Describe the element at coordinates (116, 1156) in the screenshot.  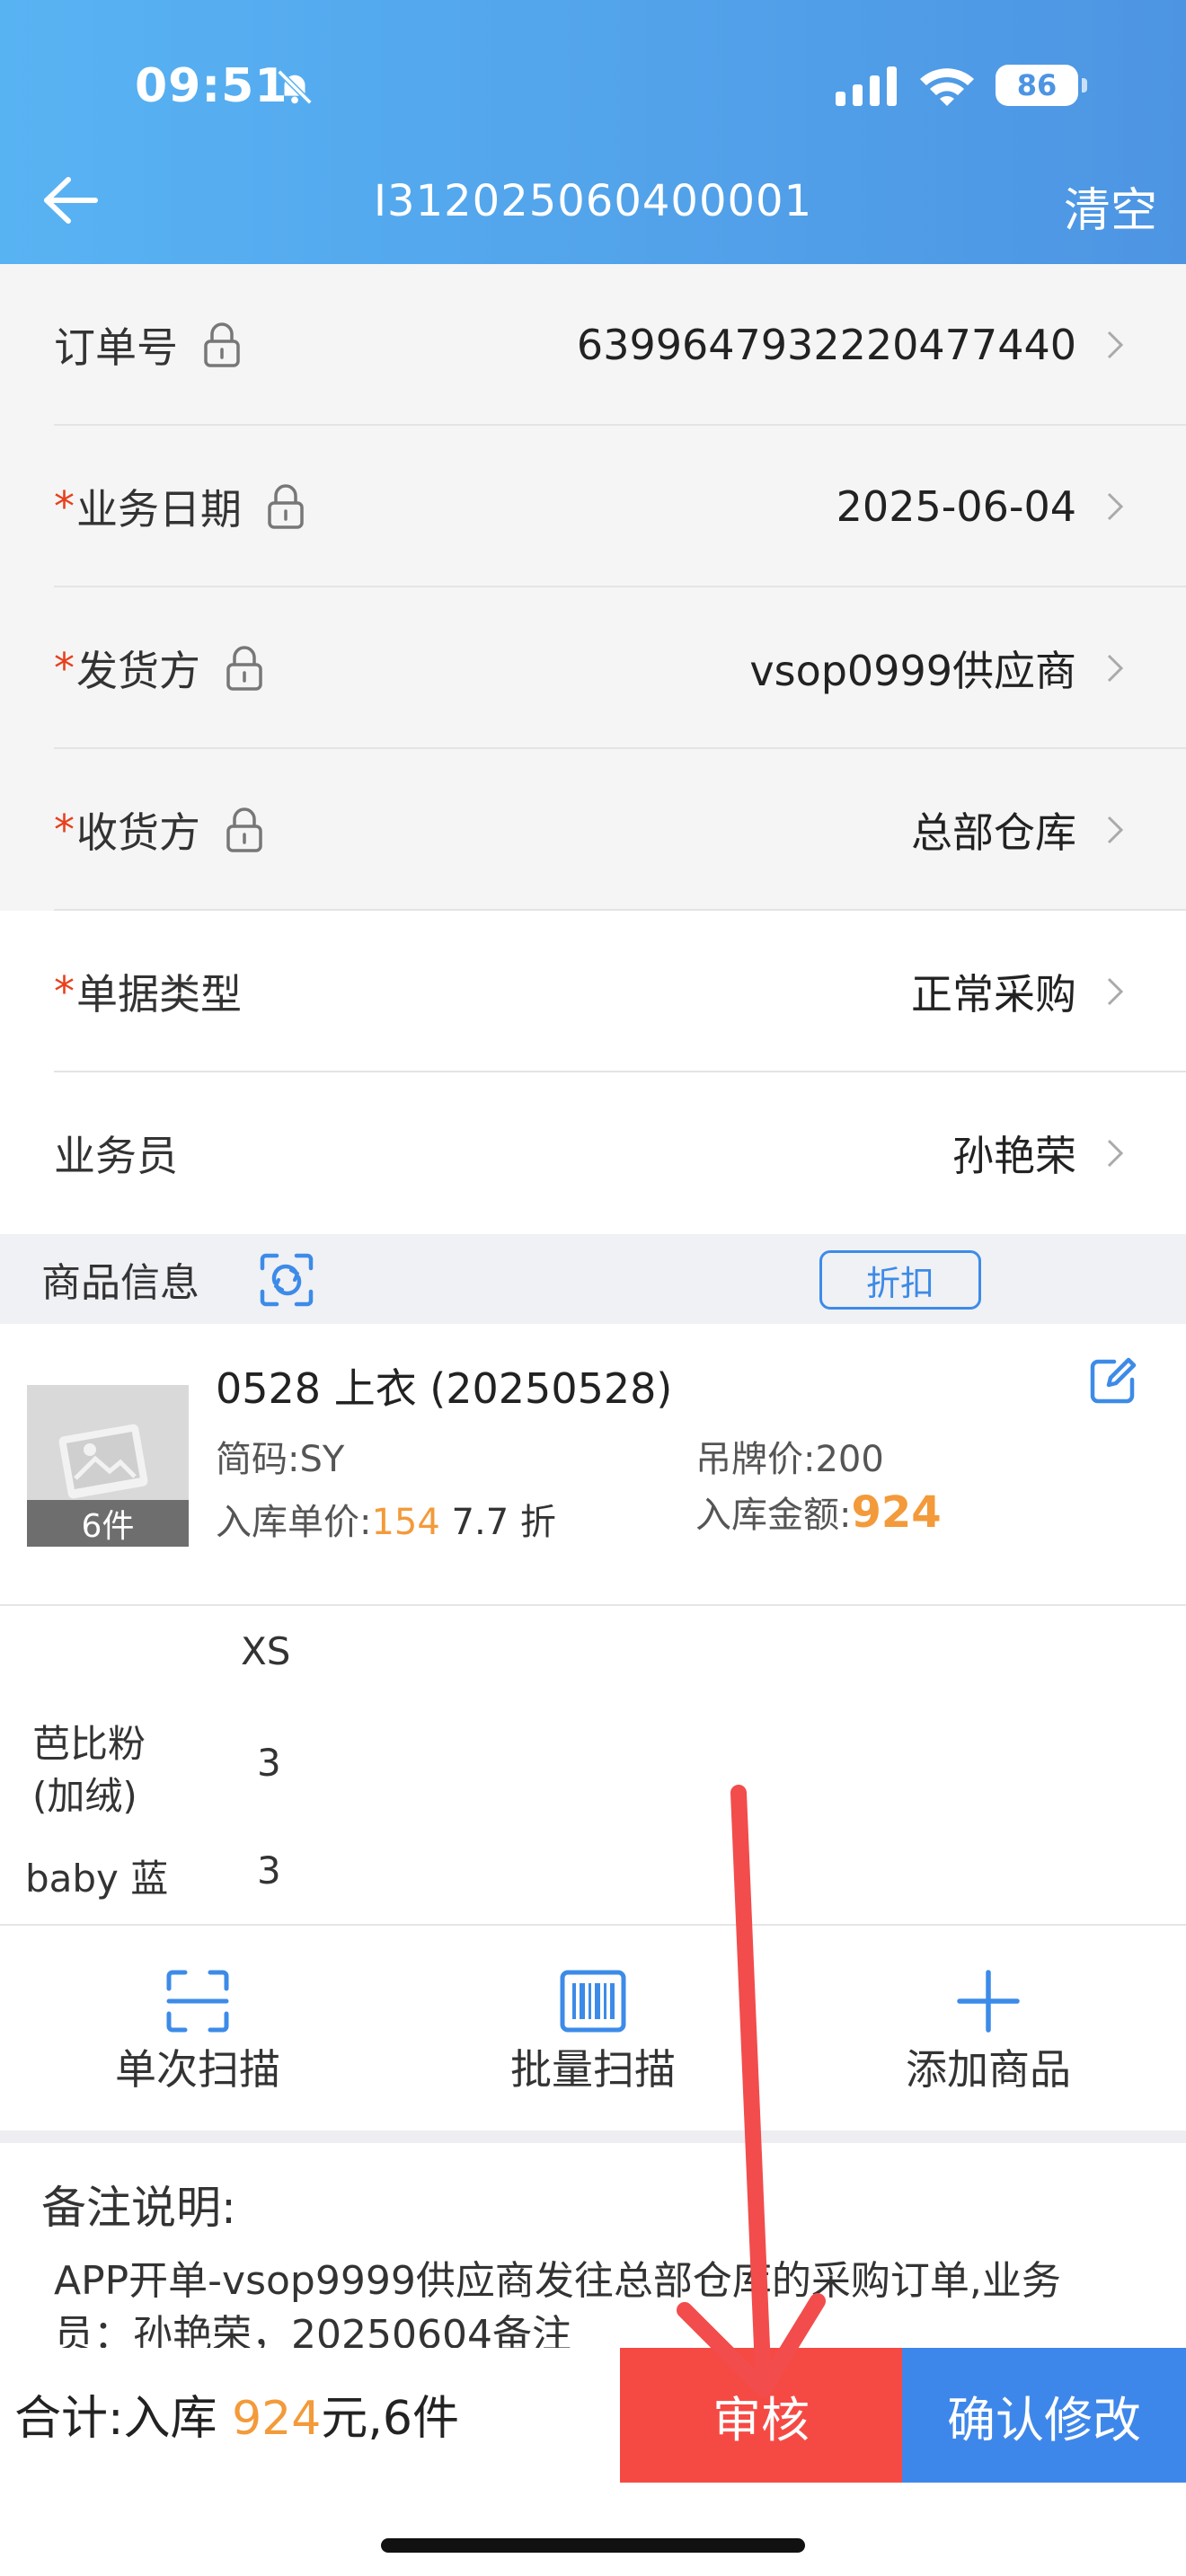
I see `row-label: 业务员` at that location.